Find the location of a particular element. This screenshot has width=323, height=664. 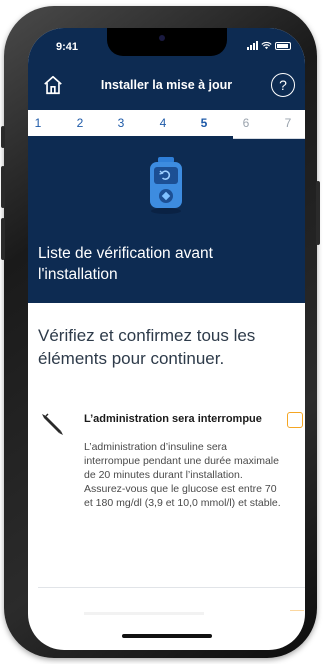

status-time: 9:41 is located at coordinates (67, 47).